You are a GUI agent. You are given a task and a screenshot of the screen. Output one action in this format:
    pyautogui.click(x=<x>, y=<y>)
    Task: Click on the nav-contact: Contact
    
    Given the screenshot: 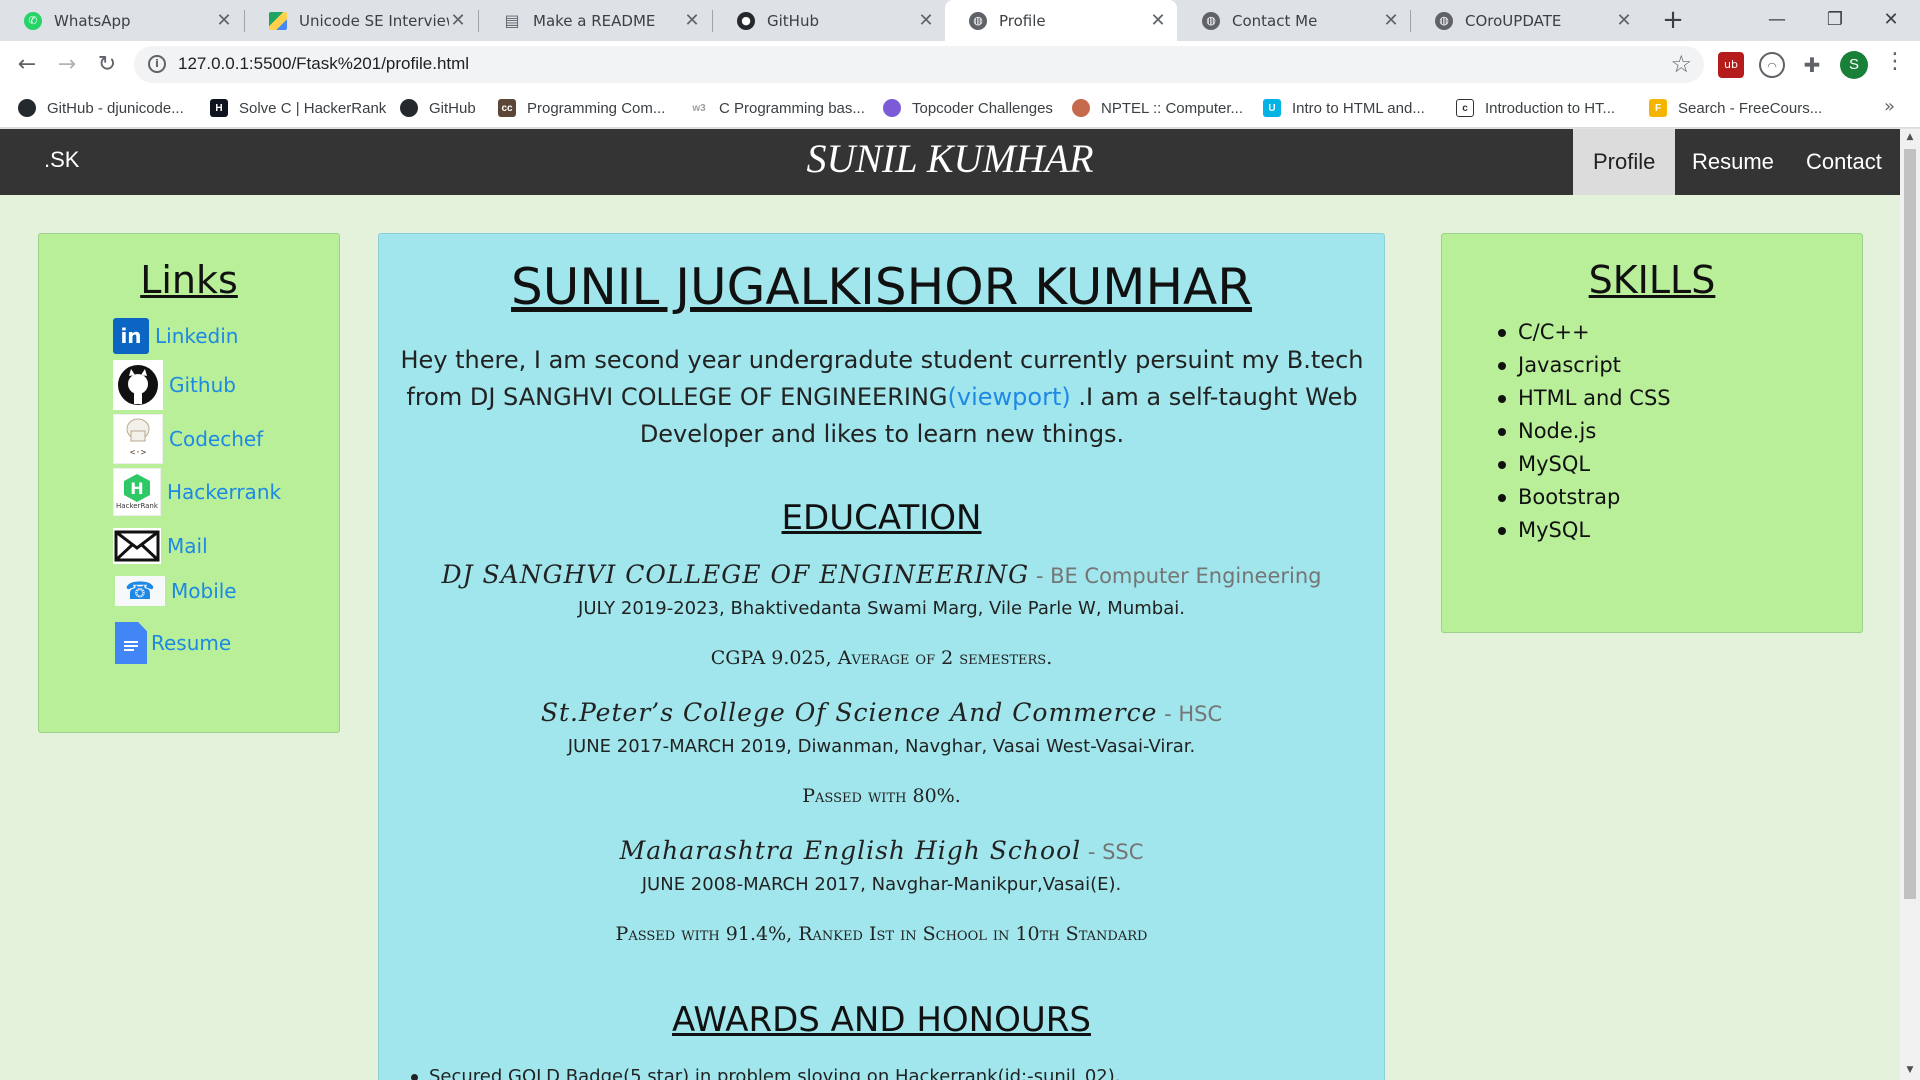 What is the action you would take?
    pyautogui.click(x=1843, y=162)
    